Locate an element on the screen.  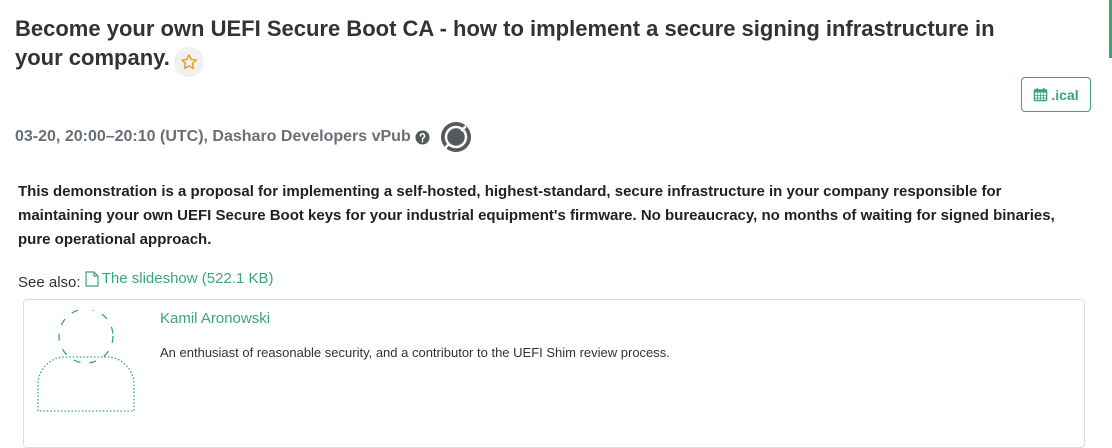
video-chat-icon is located at coordinates (456, 137).